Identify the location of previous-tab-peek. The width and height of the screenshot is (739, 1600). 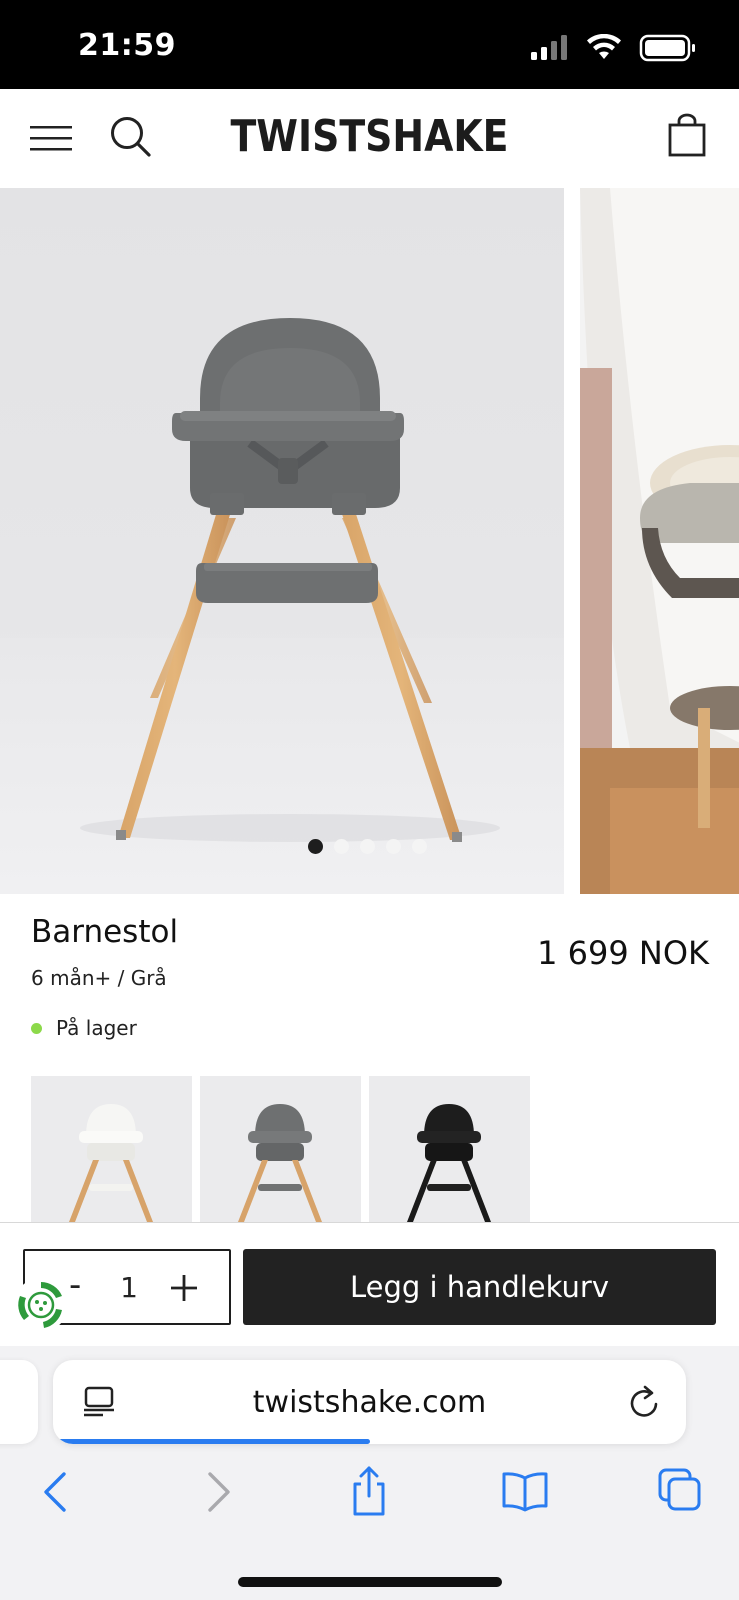
(19, 1402).